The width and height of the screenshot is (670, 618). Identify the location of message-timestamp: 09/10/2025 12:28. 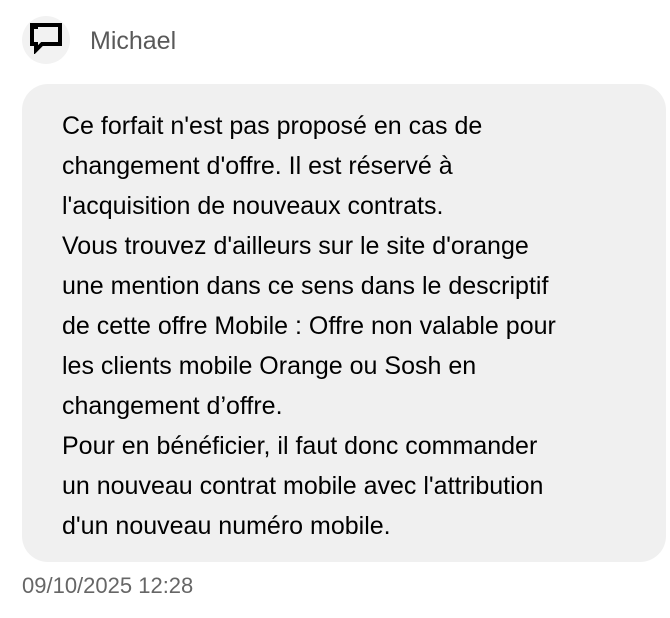
(108, 585).